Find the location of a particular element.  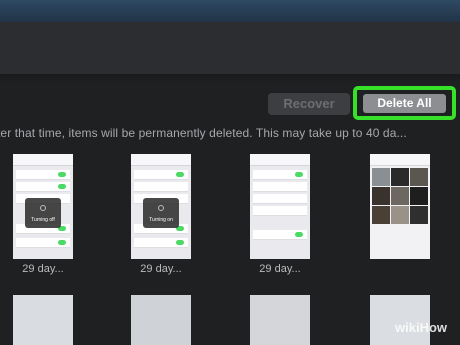

photo-thumbnail: Turning off is located at coordinates (43, 206).